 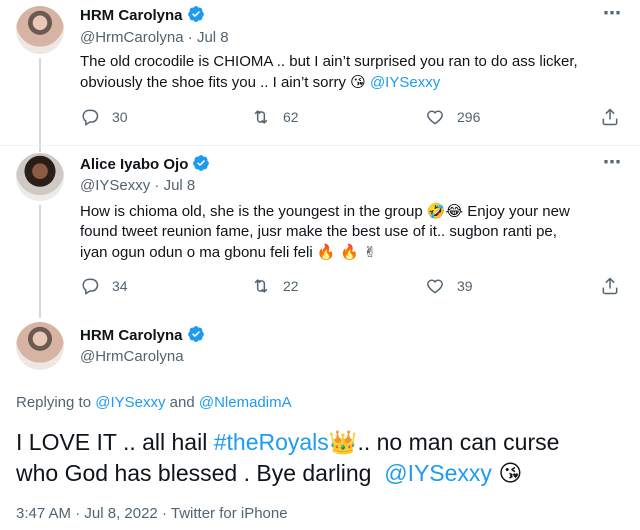 I want to click on retweet-button: 22, so click(x=275, y=286).